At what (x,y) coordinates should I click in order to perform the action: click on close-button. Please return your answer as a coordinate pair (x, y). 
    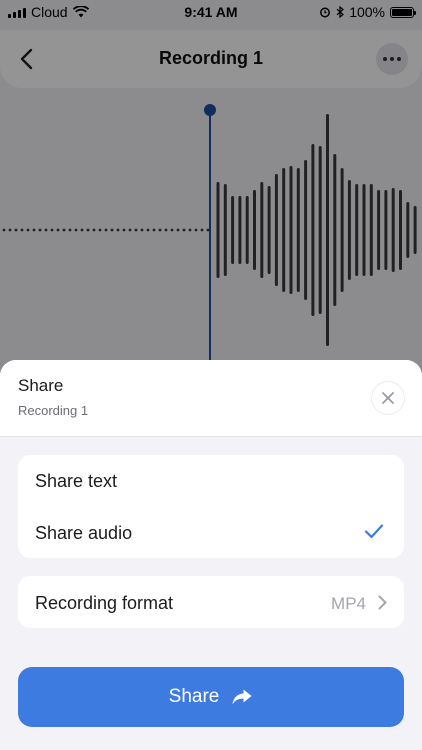
    Looking at the image, I should click on (388, 398).